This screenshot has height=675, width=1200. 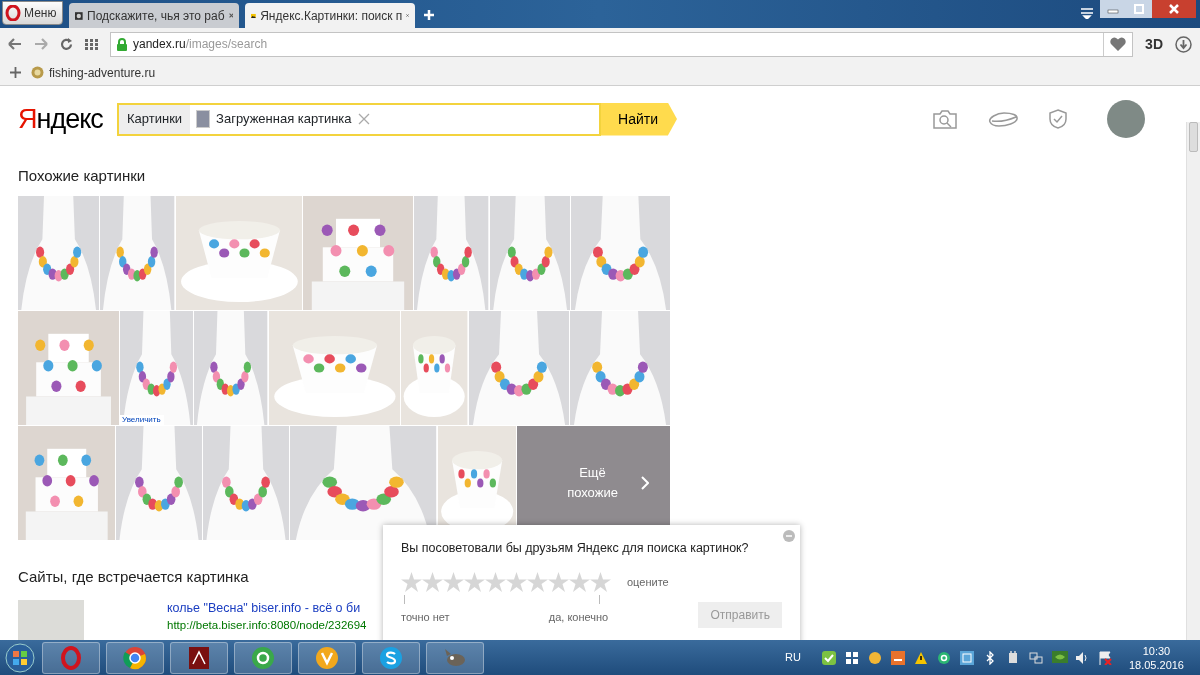 I want to click on ring-icon, so click(x=71, y=657).